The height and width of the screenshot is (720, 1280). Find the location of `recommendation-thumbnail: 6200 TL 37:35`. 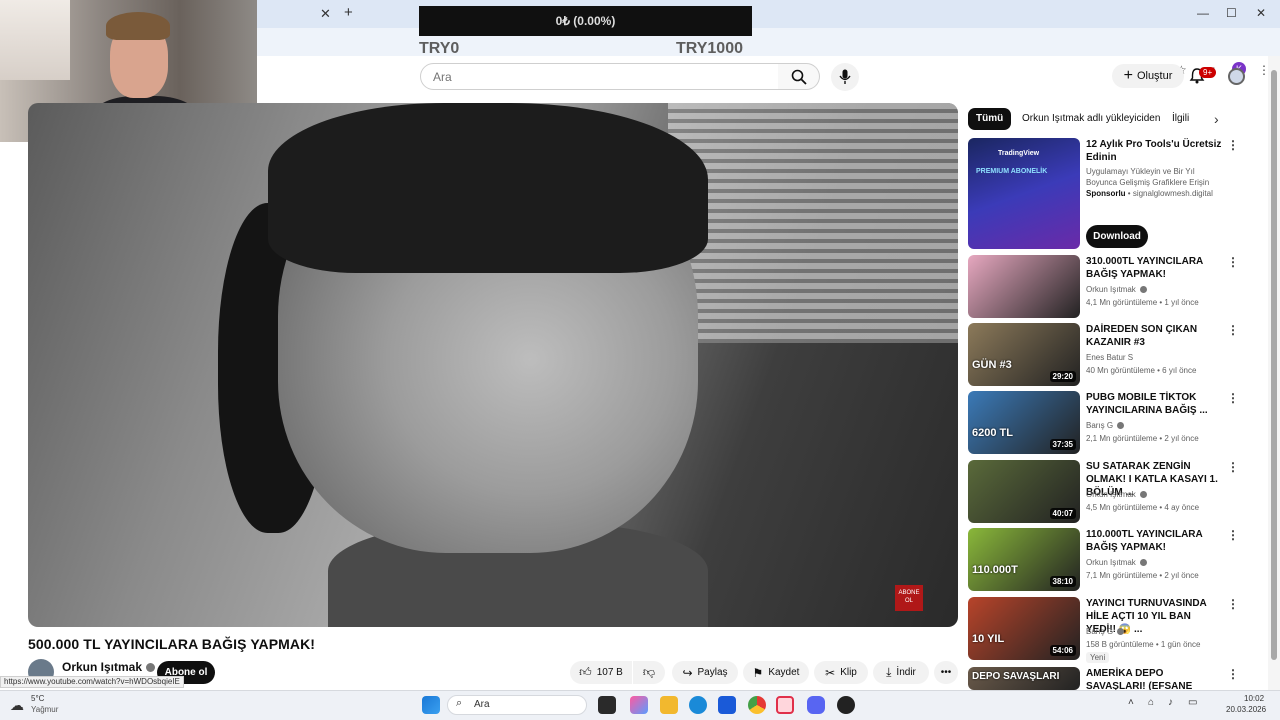

recommendation-thumbnail: 6200 TL 37:35 is located at coordinates (1024, 422).